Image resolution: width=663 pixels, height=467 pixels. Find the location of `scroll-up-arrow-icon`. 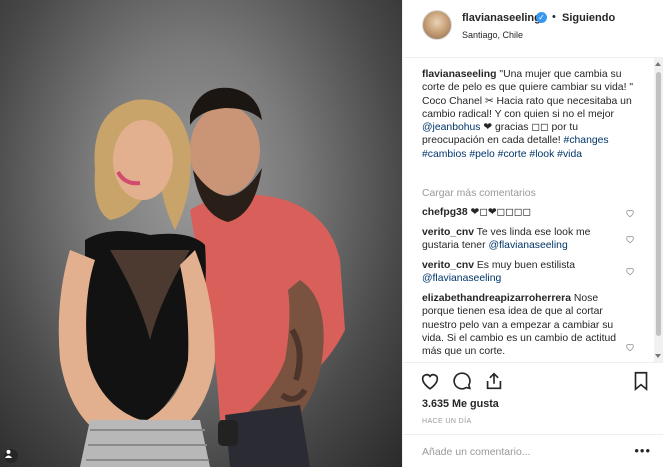

scroll-up-arrow-icon is located at coordinates (658, 64).